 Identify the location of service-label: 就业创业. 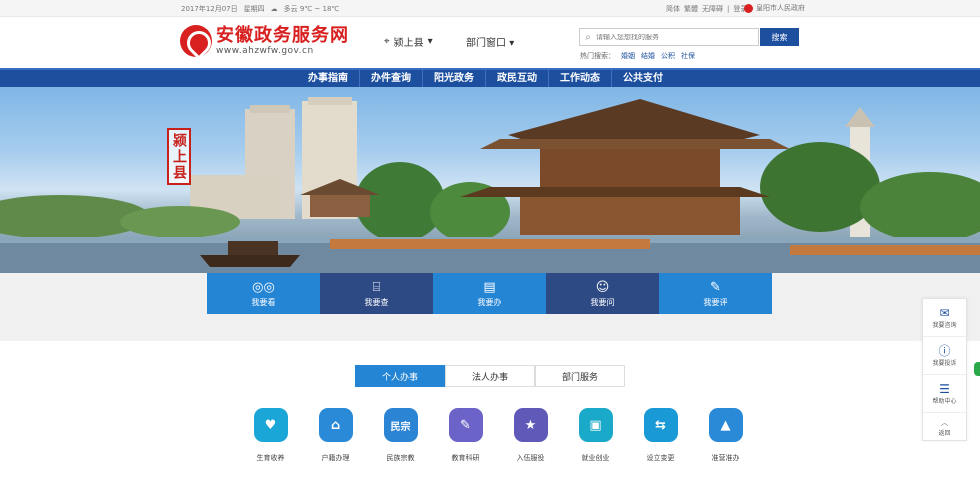
(595, 458).